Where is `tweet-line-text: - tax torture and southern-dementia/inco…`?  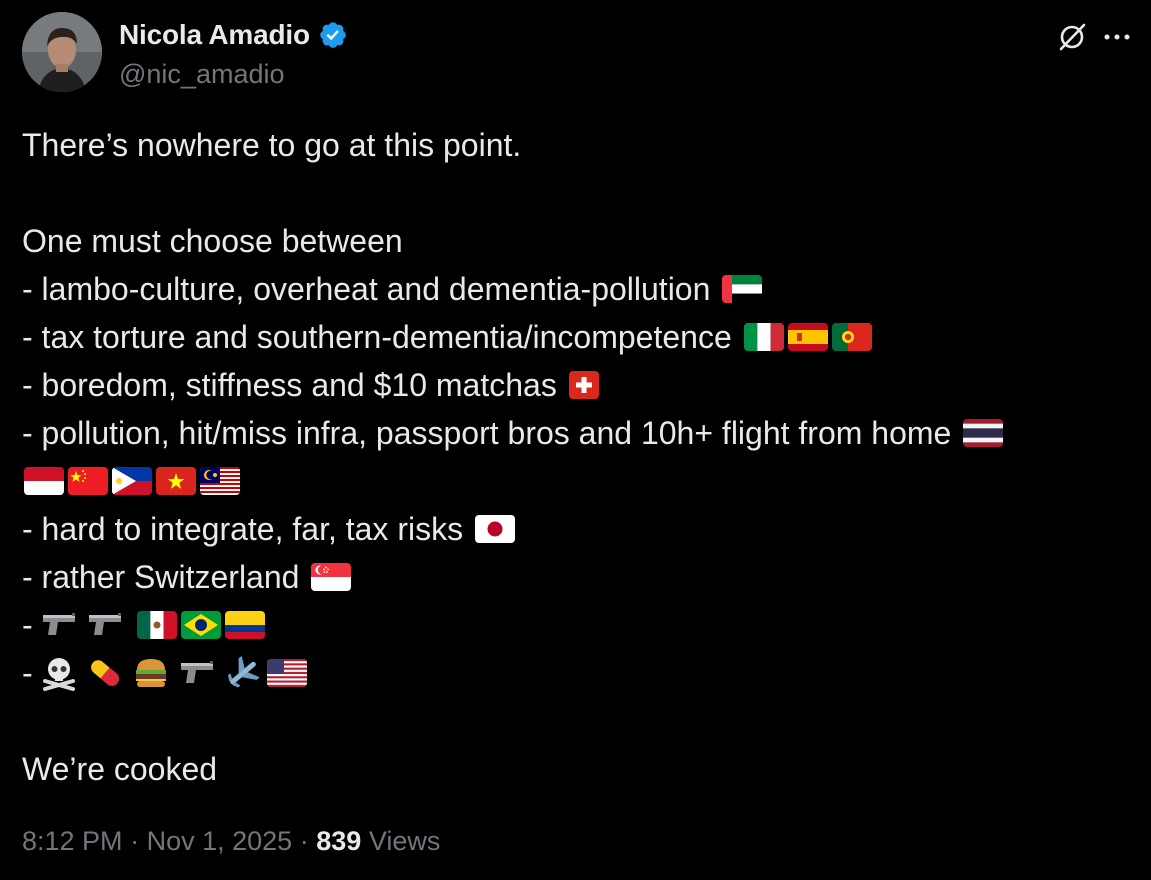 tweet-line-text: - tax torture and southern-dementia/inco… is located at coordinates (377, 337).